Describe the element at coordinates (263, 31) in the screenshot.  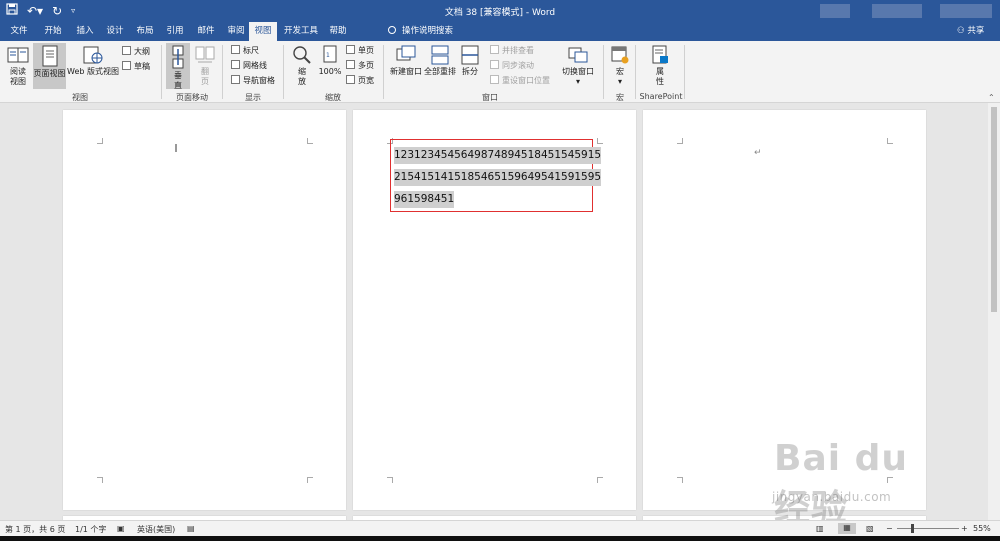
I see `tab-view: 视图` at that location.